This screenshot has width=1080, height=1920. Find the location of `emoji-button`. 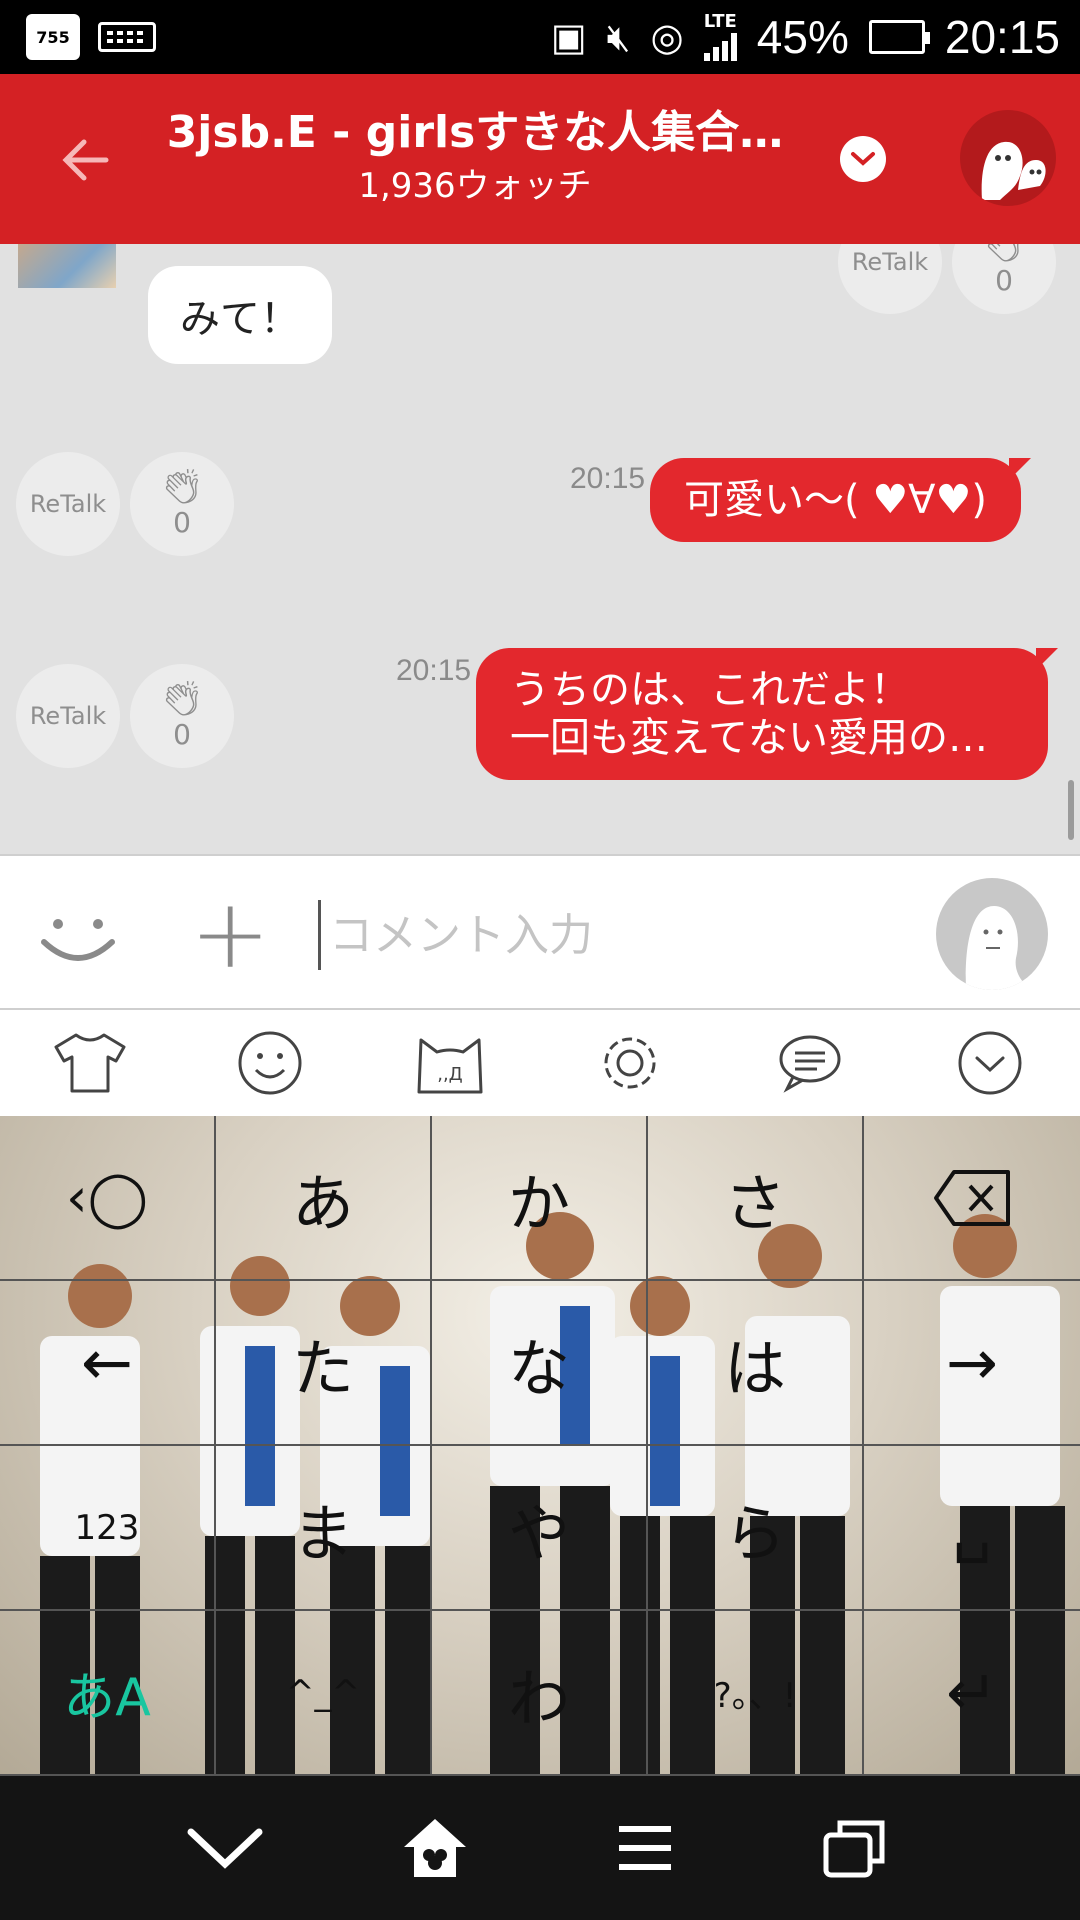

emoji-button is located at coordinates (78, 934).